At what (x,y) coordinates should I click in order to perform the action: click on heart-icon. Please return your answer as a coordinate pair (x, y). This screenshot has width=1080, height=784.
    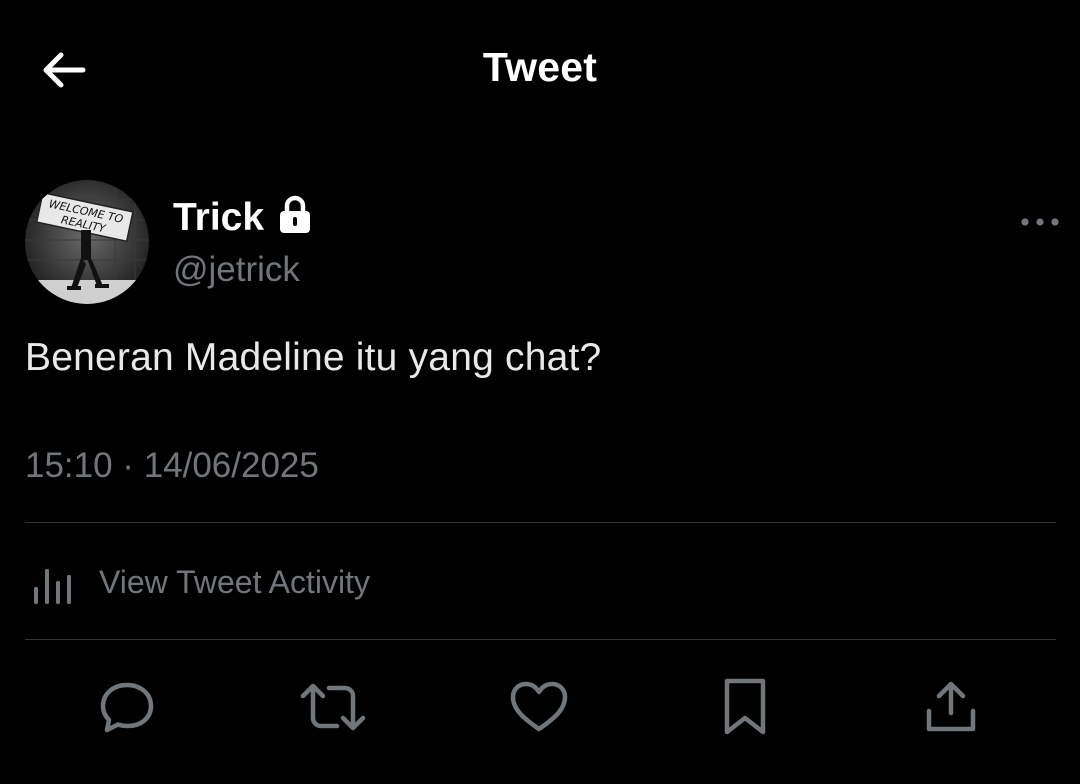
    Looking at the image, I should click on (539, 706).